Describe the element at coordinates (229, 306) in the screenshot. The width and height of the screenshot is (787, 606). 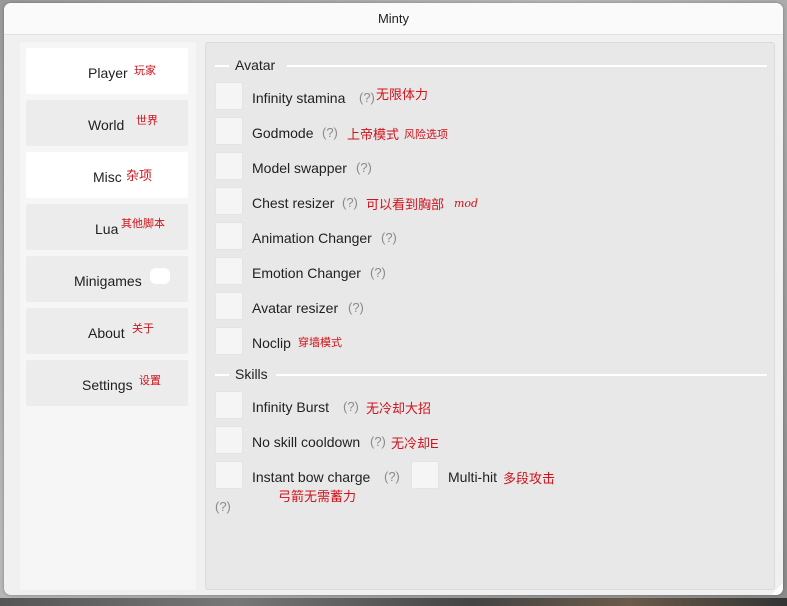
I see `avatar-resizer-checkbox` at that location.